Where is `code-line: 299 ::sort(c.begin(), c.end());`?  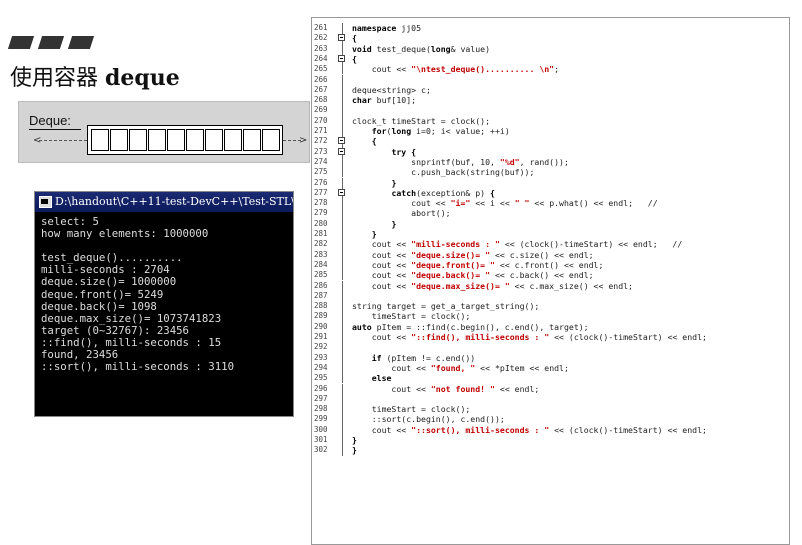 code-line: 299 ::sort(c.begin(), c.end()); is located at coordinates (550, 419).